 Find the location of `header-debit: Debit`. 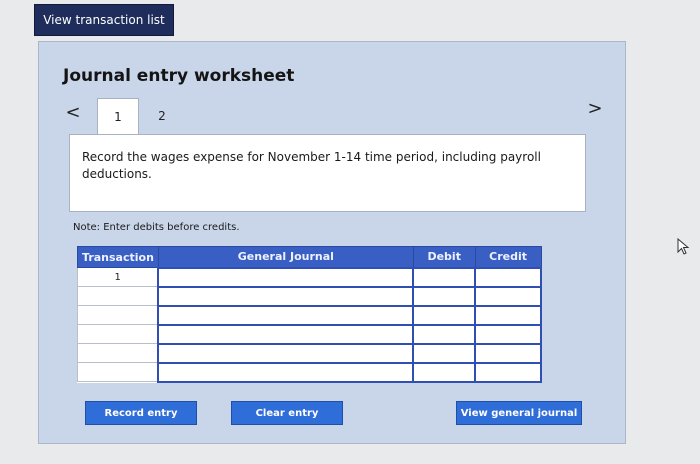

header-debit: Debit is located at coordinates (444, 257).